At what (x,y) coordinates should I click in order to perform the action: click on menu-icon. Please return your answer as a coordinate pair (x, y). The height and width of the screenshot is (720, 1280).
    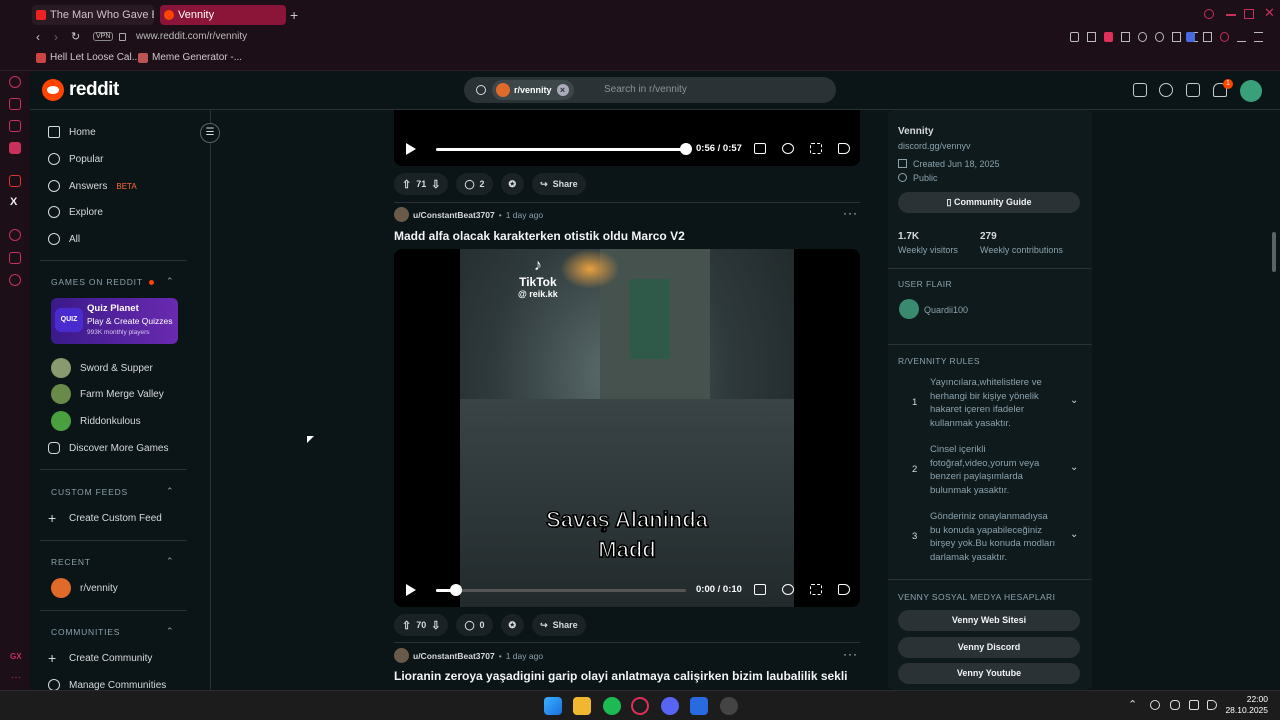
    Looking at the image, I should click on (1258, 37).